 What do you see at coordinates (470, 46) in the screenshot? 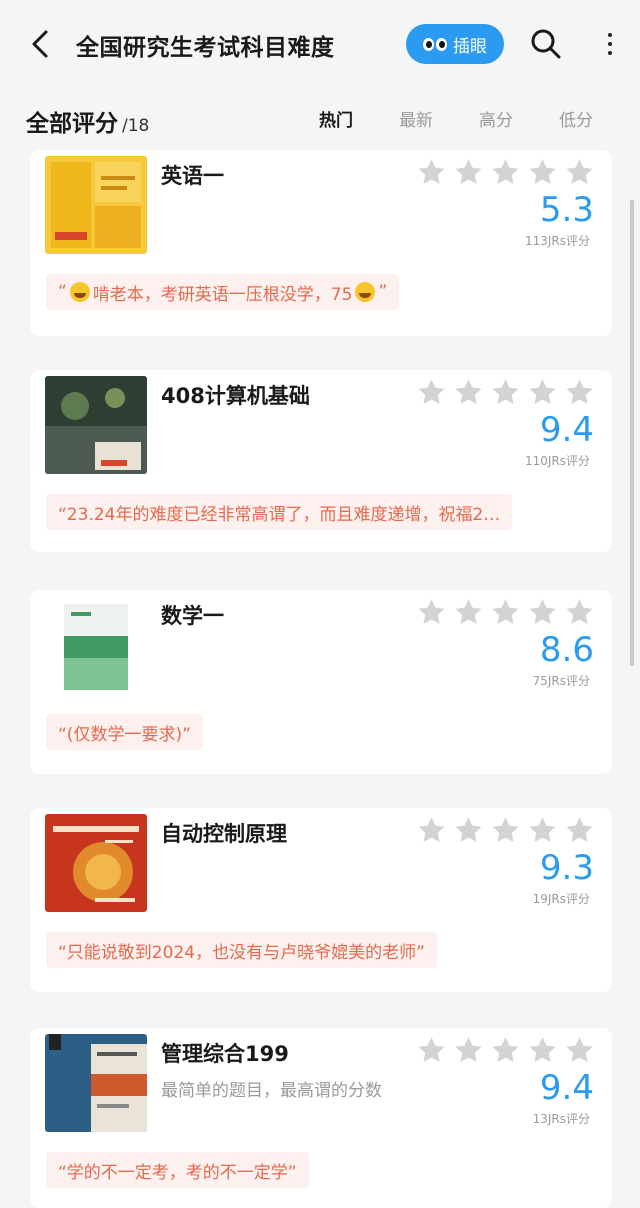
I see `bookmark-button-label: 插眼` at bounding box center [470, 46].